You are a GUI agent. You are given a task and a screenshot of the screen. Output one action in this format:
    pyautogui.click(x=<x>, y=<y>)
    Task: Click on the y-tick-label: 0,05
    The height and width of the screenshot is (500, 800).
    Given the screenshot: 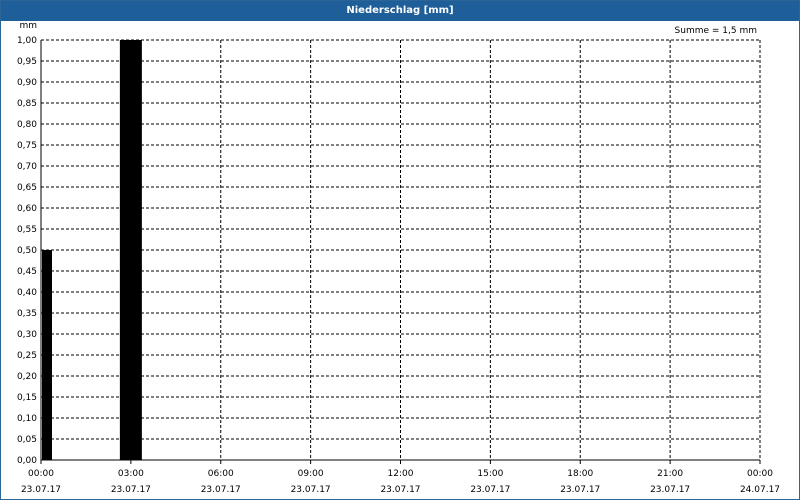 What is the action you would take?
    pyautogui.click(x=27, y=440)
    